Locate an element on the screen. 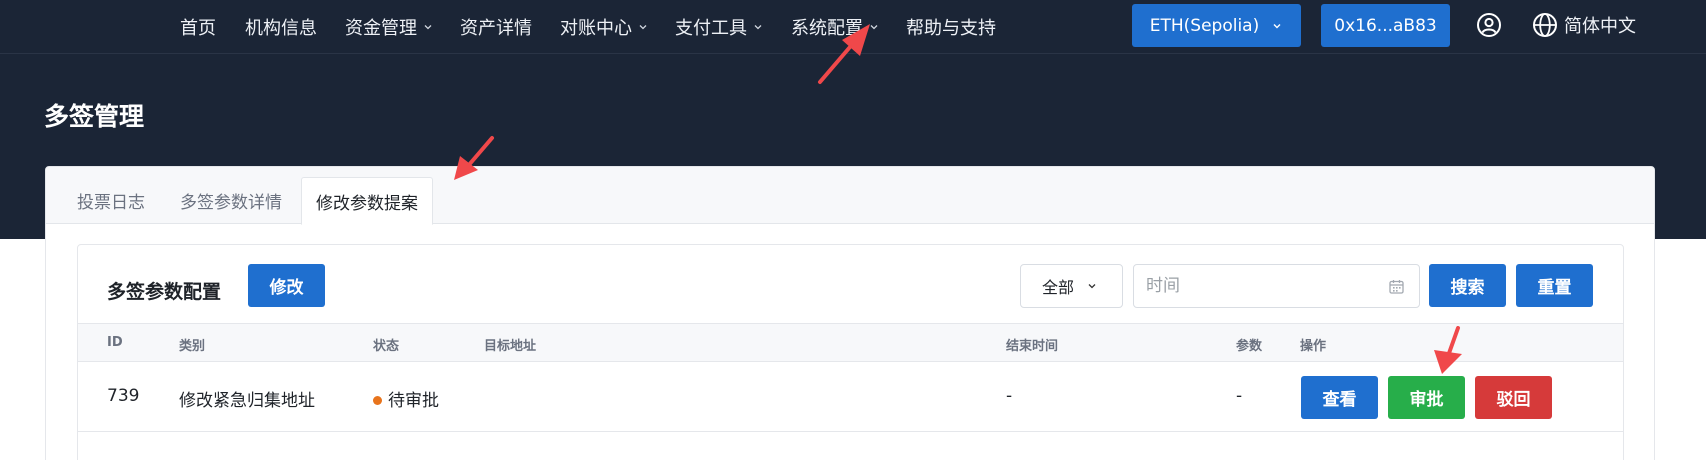  tab-modify-param-proposal: 修改参数提案 is located at coordinates (367, 201).